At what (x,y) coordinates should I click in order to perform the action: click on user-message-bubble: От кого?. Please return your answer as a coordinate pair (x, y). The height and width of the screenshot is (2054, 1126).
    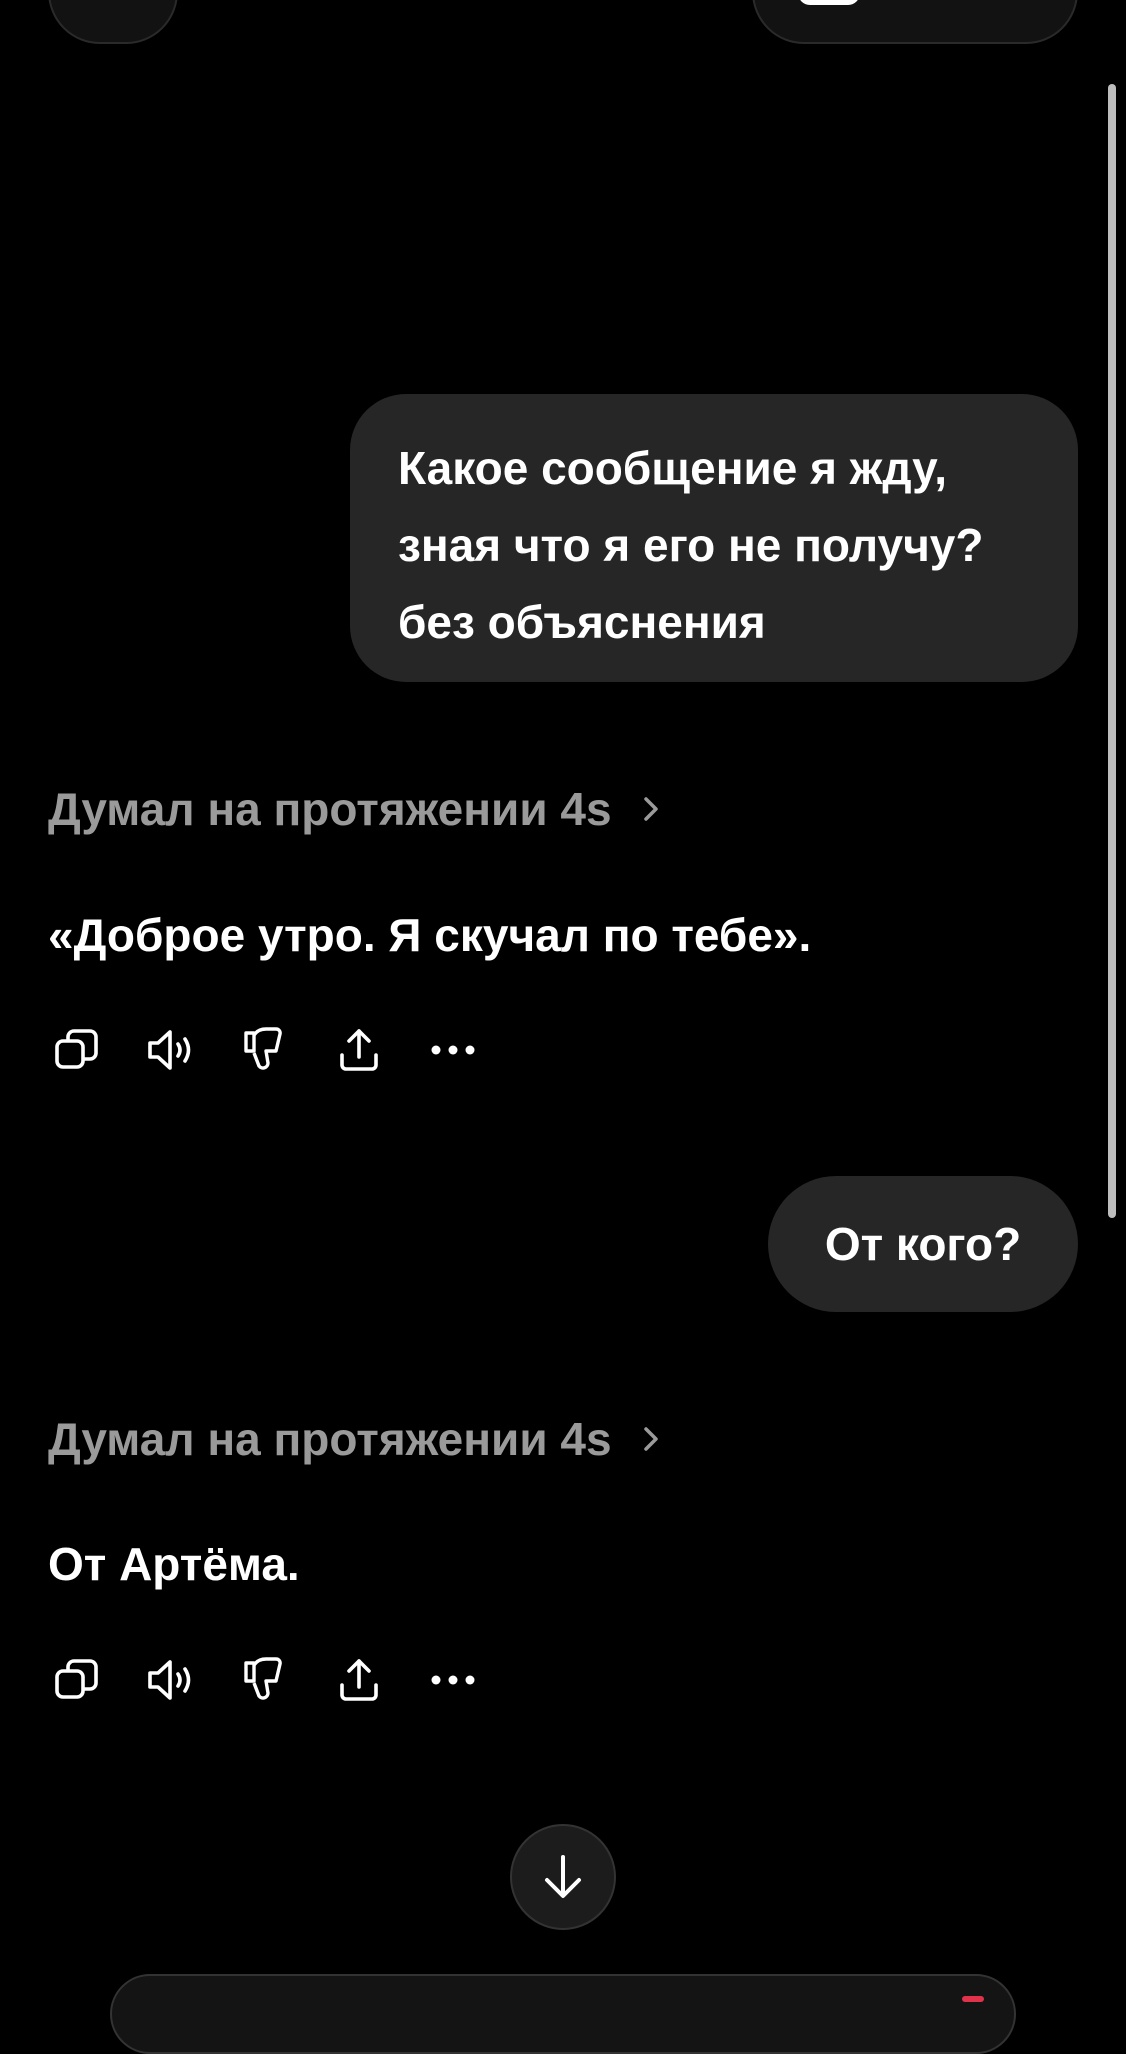
    Looking at the image, I should click on (923, 1244).